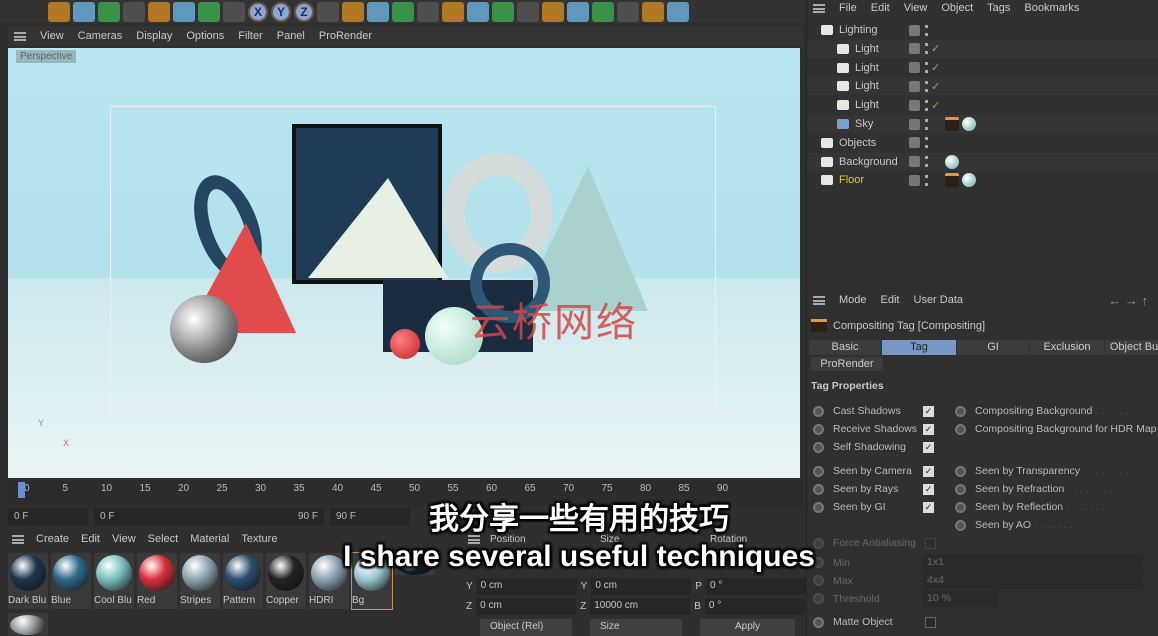  Describe the element at coordinates (853, 300) in the screenshot. I see `attribute-menu-mode: Mode` at that location.